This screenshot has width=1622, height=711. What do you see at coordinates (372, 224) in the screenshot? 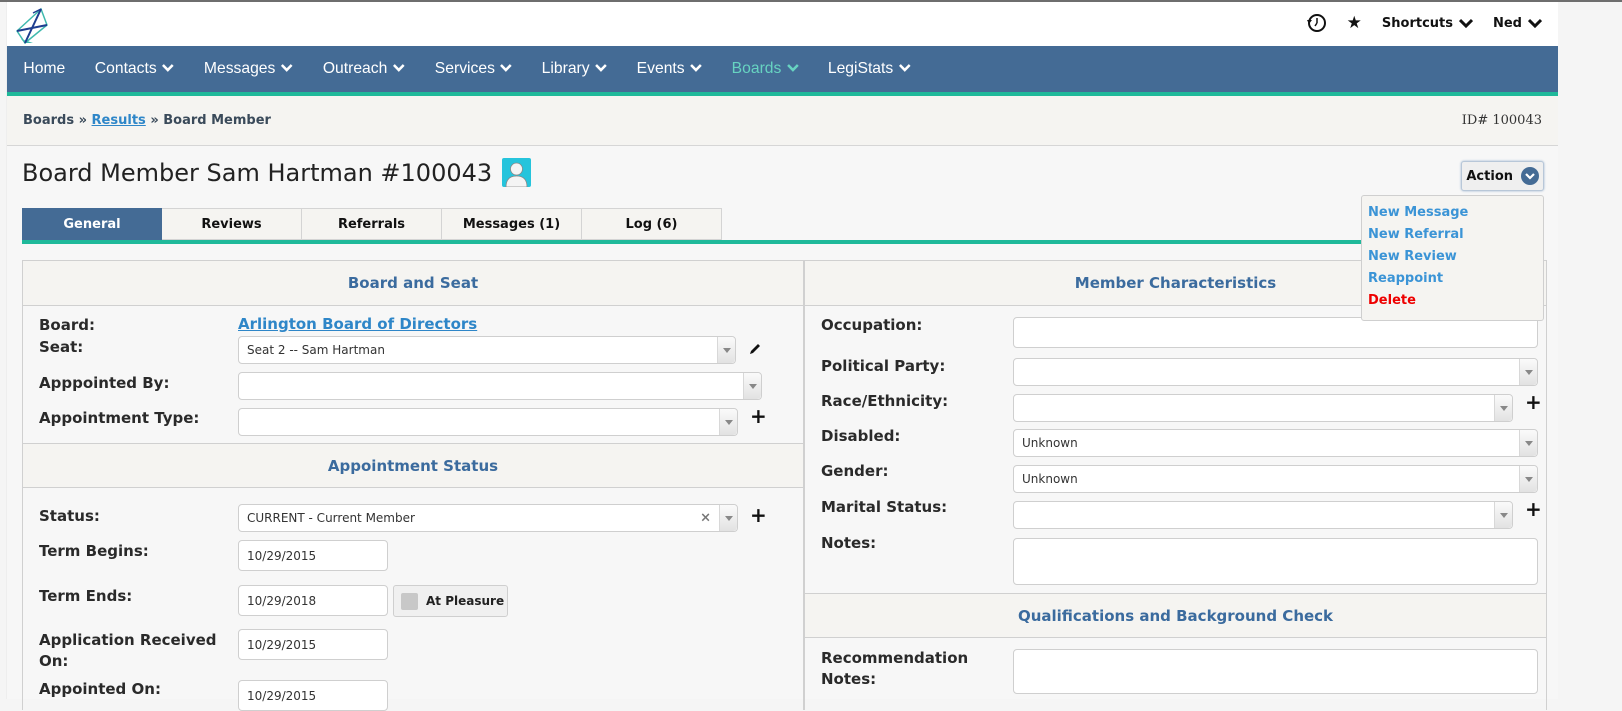
I see `tab-referrals: Referrals` at bounding box center [372, 224].